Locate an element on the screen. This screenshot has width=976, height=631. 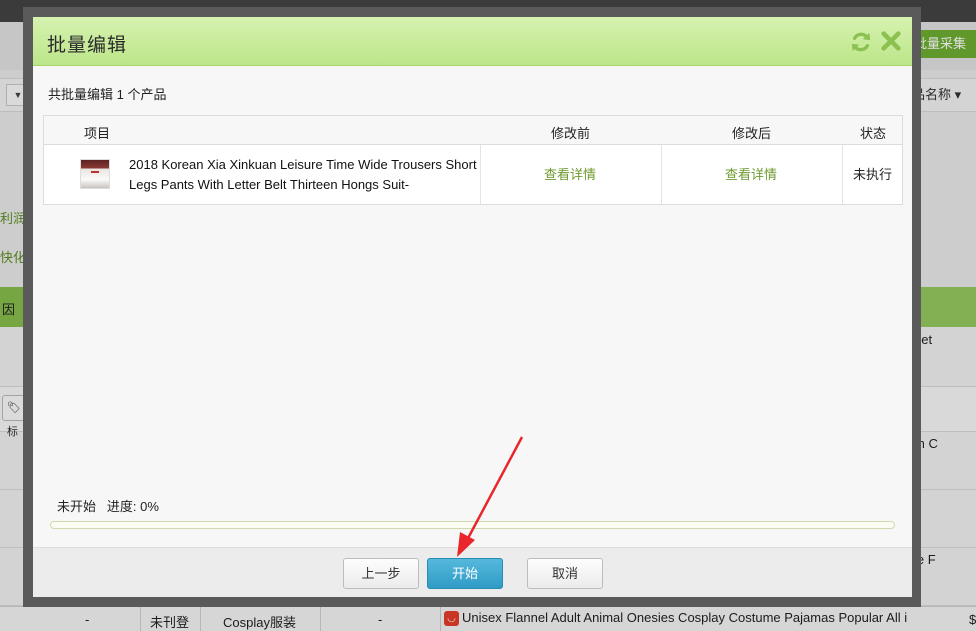
refresh-icon is located at coordinates (861, 42).